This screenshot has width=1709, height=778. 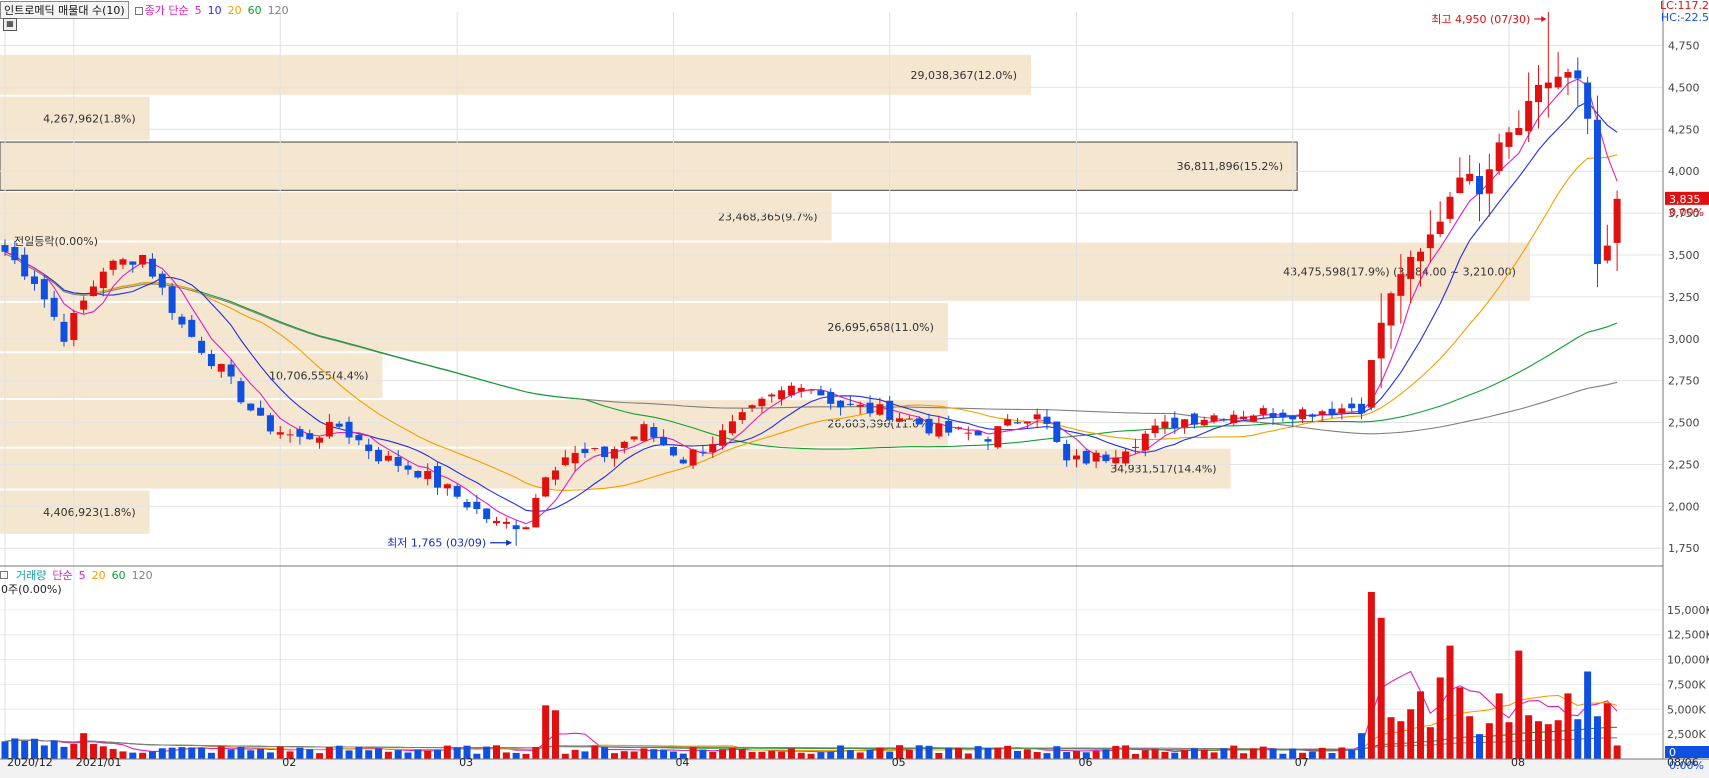 What do you see at coordinates (1688, 660) in the screenshot?
I see `volume-tick-label: 10,000K` at bounding box center [1688, 660].